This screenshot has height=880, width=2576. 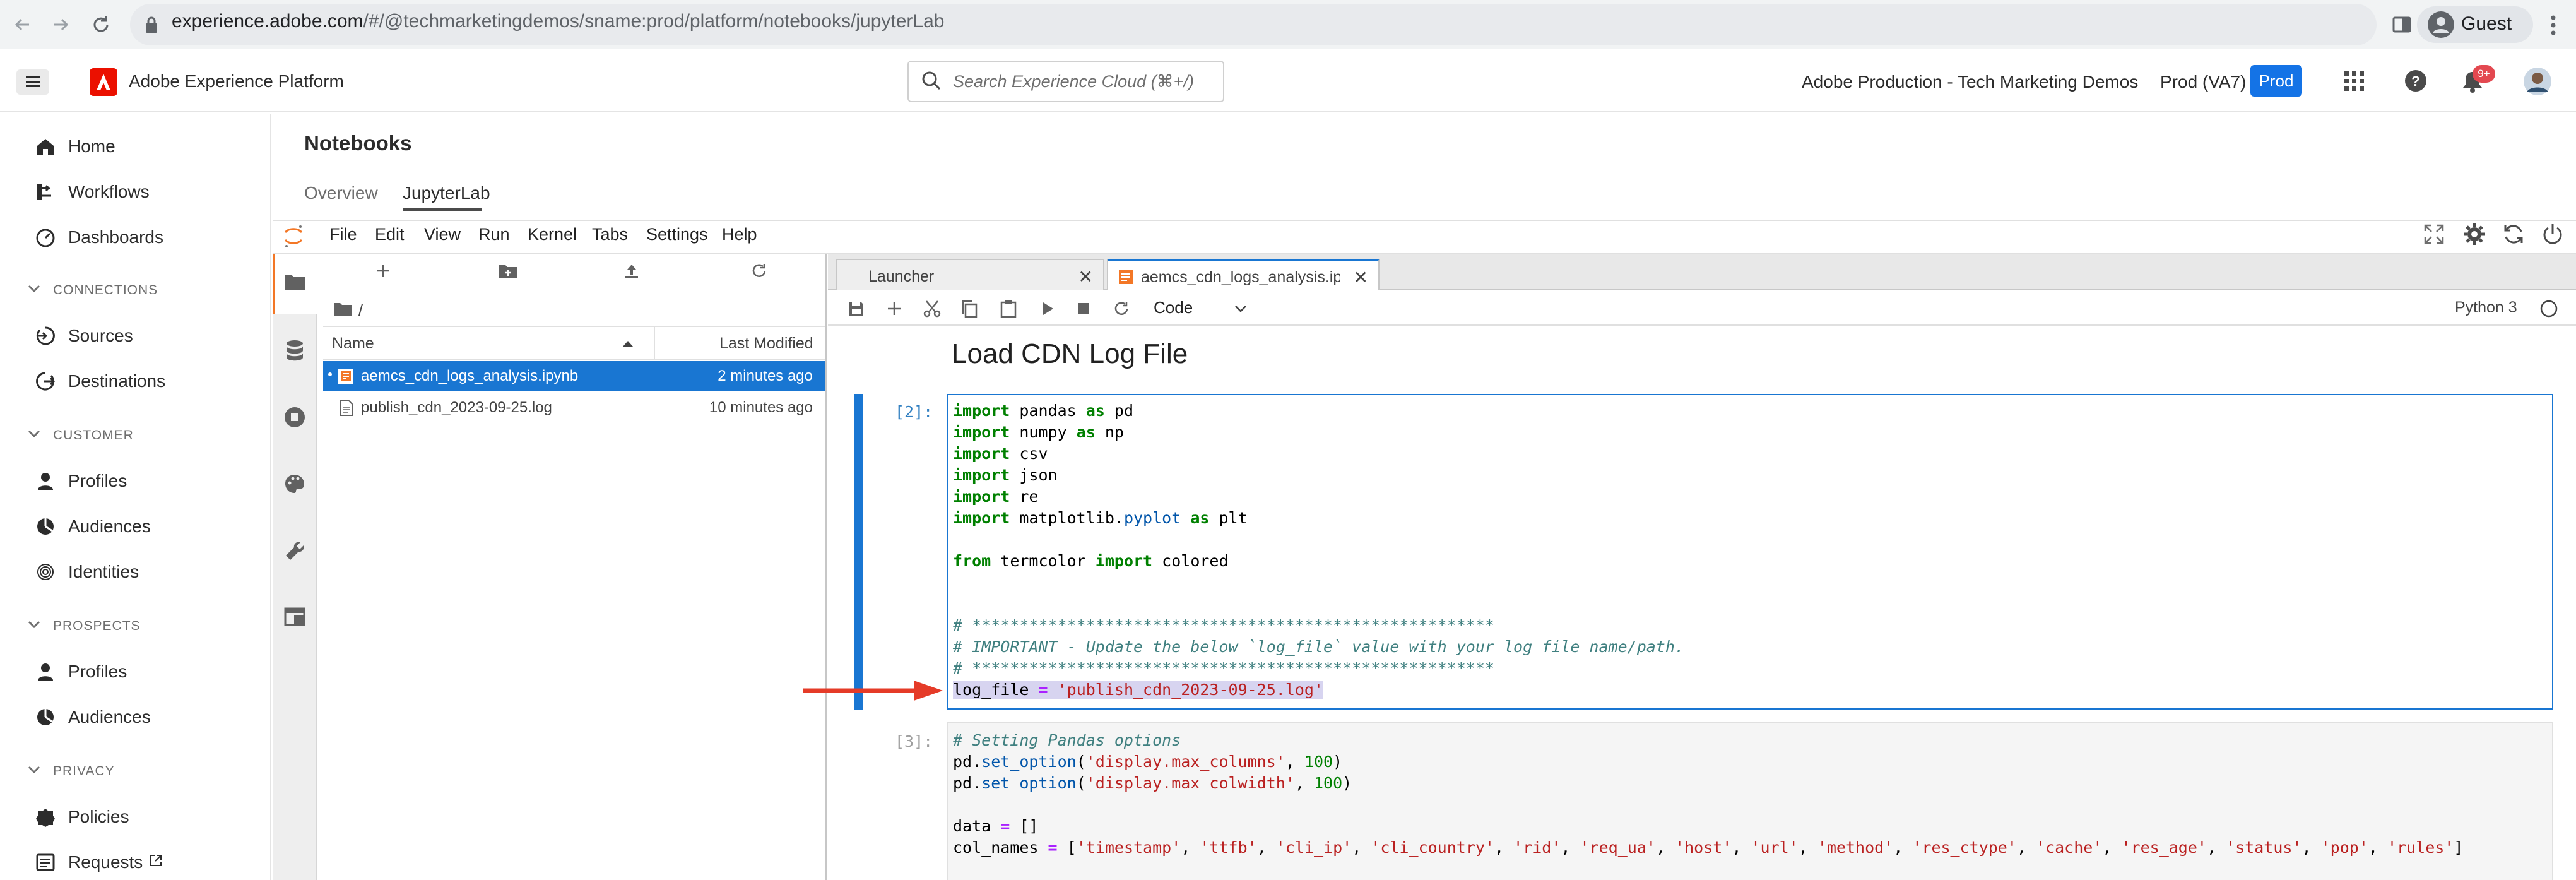 What do you see at coordinates (2203, 82) in the screenshot?
I see `sandbox-switcher: Prod (VA7)` at bounding box center [2203, 82].